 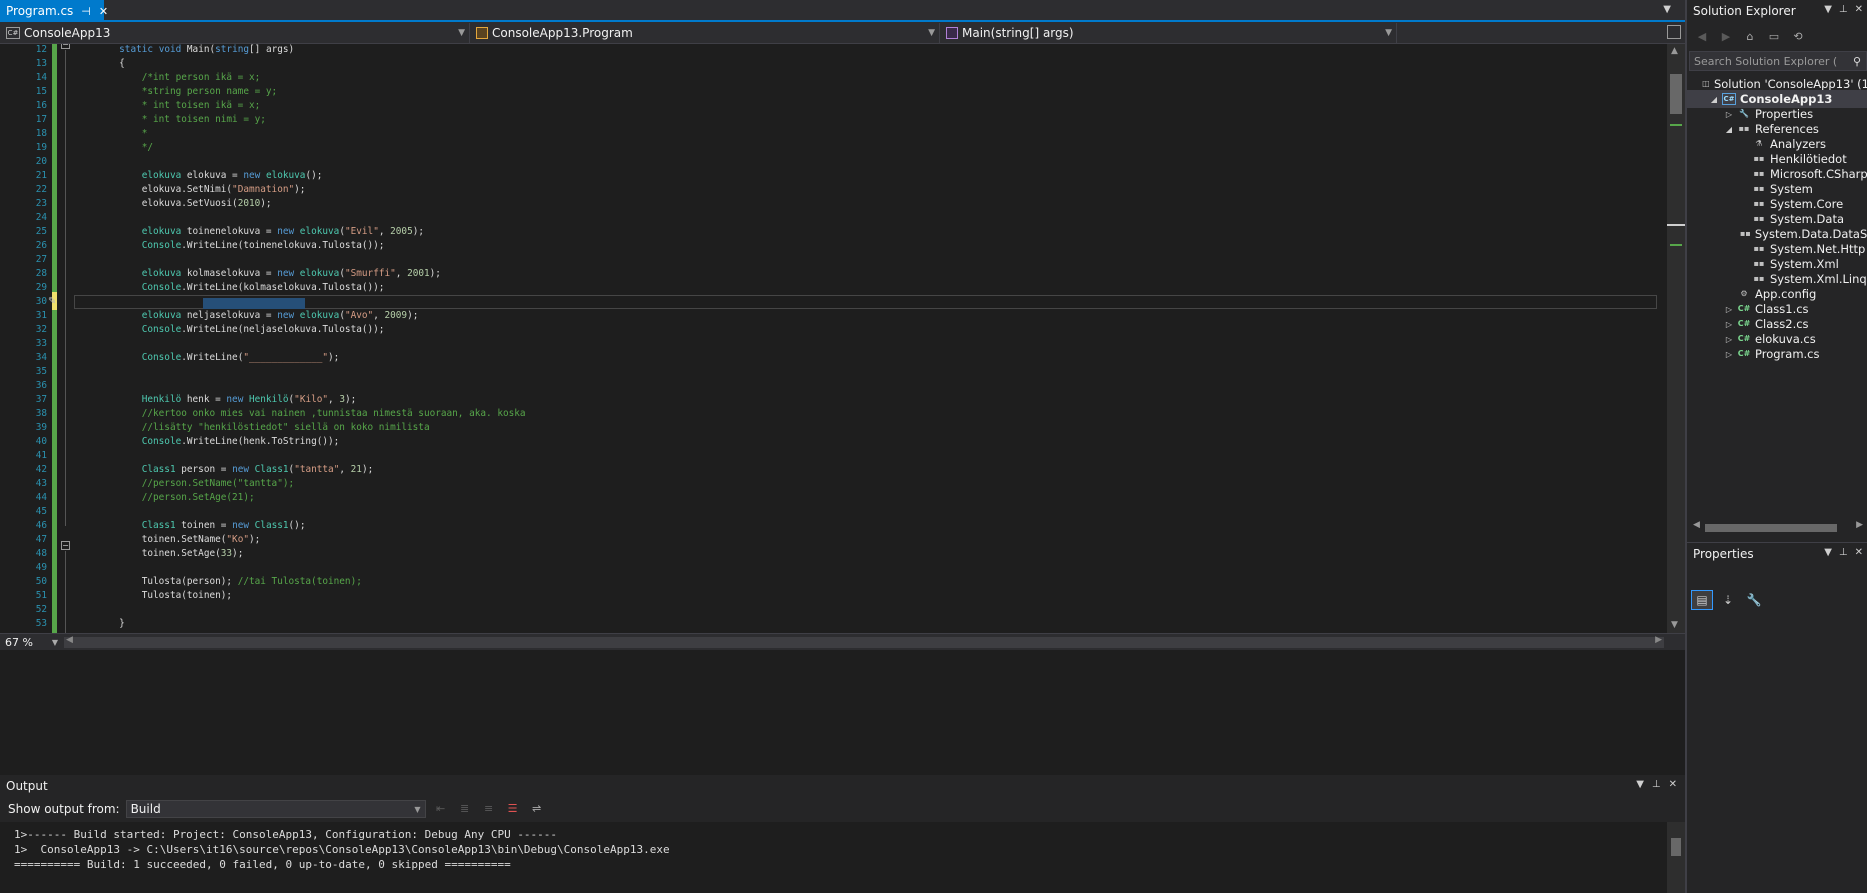 What do you see at coordinates (41, 203) in the screenshot?
I see `line-number: 23` at bounding box center [41, 203].